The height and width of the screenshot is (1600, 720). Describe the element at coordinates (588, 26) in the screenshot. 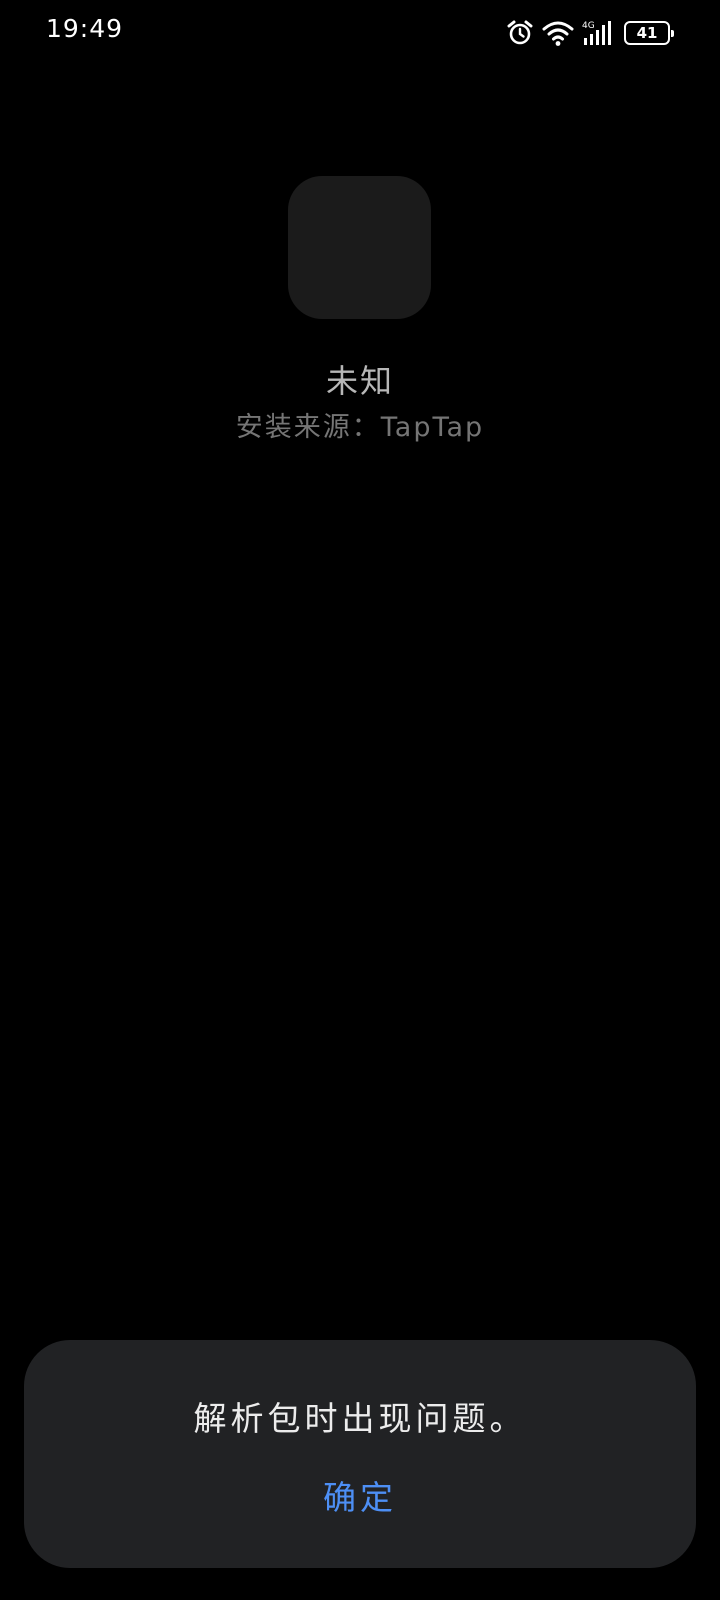

I see `network-type-label: 4G` at that location.